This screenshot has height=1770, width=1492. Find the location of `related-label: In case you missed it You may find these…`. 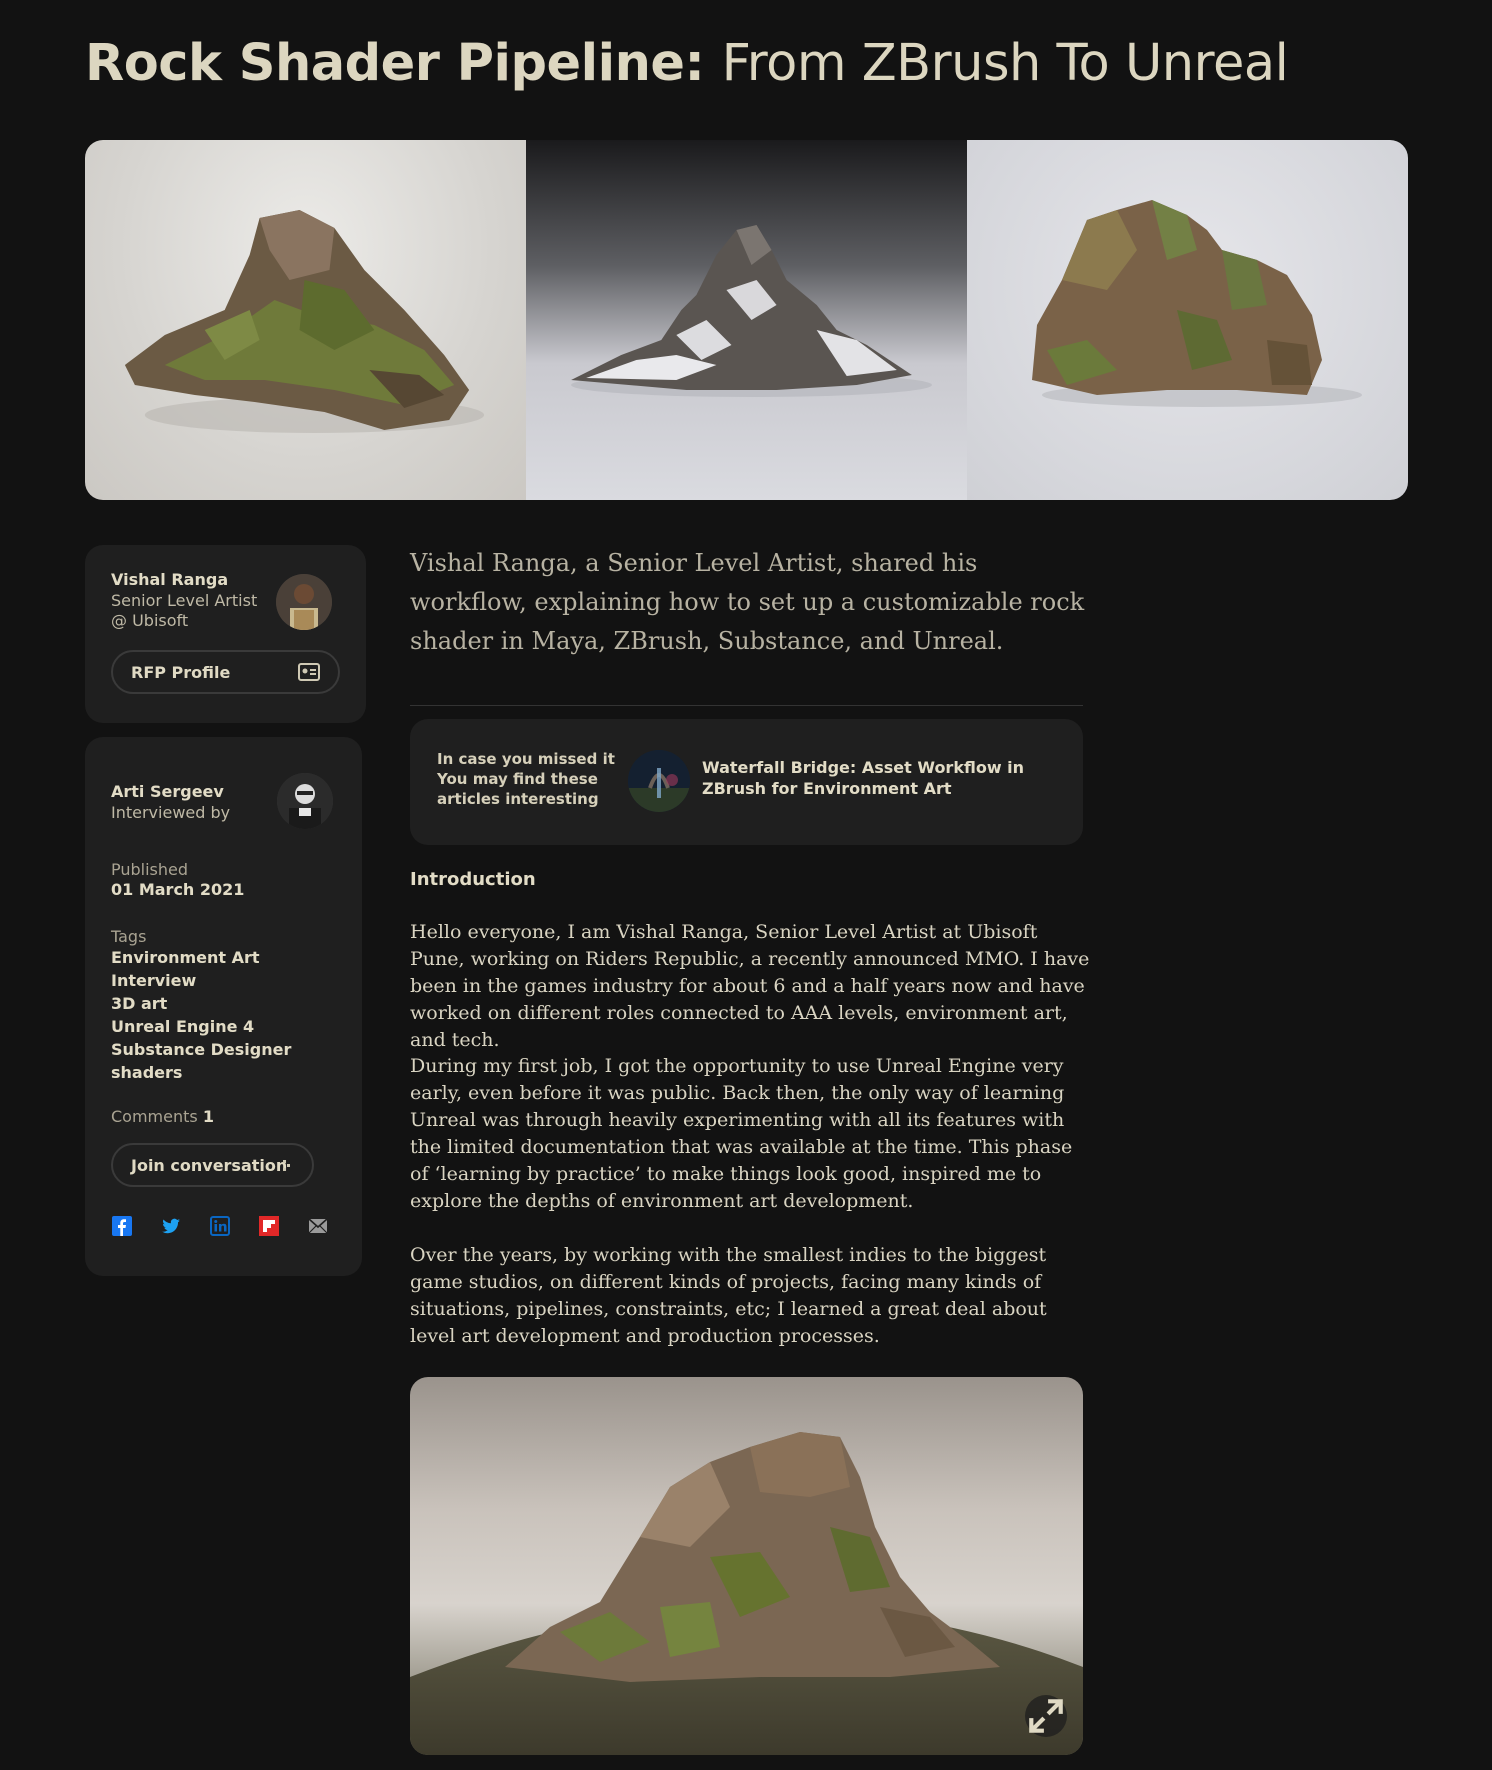

related-label: In case you missed it You may find these… is located at coordinates (527, 779).